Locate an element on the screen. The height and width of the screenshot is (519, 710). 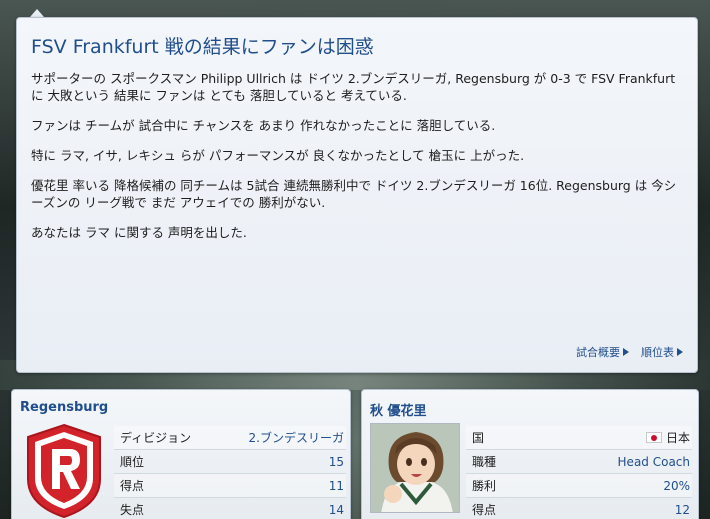
manager-card: 秋 優花里 国 日本 職種 Head Coach 勝利 20% 得点 12 is located at coordinates (530, 454).